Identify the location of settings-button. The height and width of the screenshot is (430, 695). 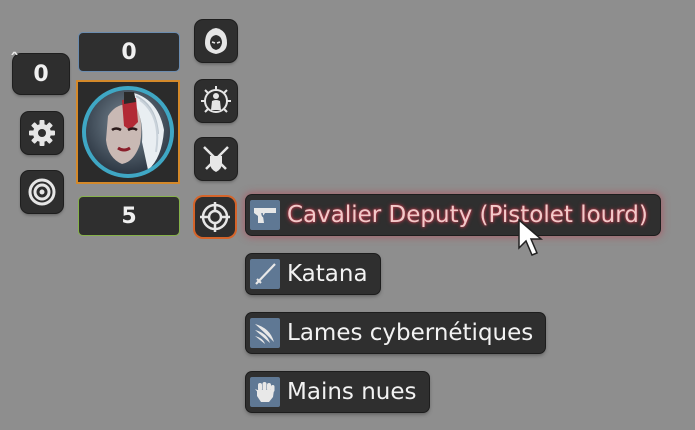
(42, 133).